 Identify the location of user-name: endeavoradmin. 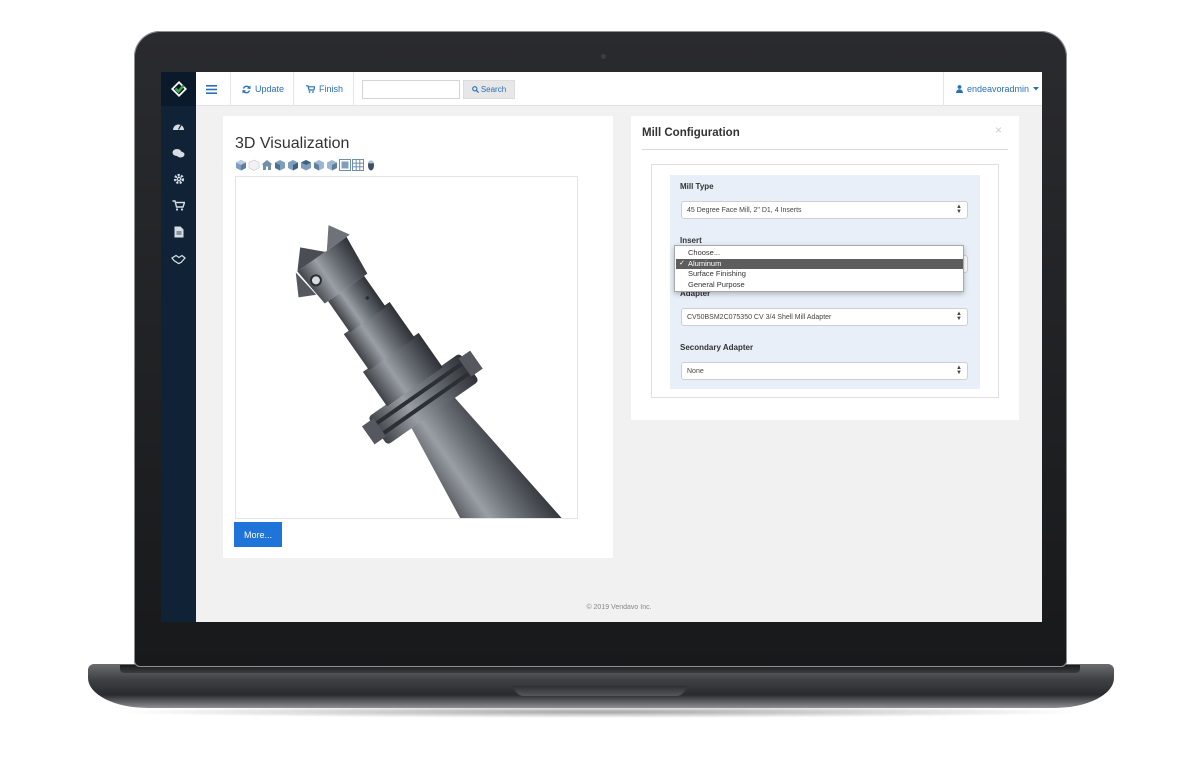
(998, 89).